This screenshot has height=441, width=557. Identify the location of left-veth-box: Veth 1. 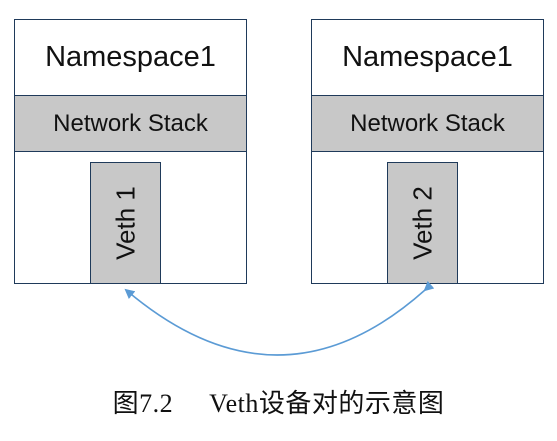
(125, 222).